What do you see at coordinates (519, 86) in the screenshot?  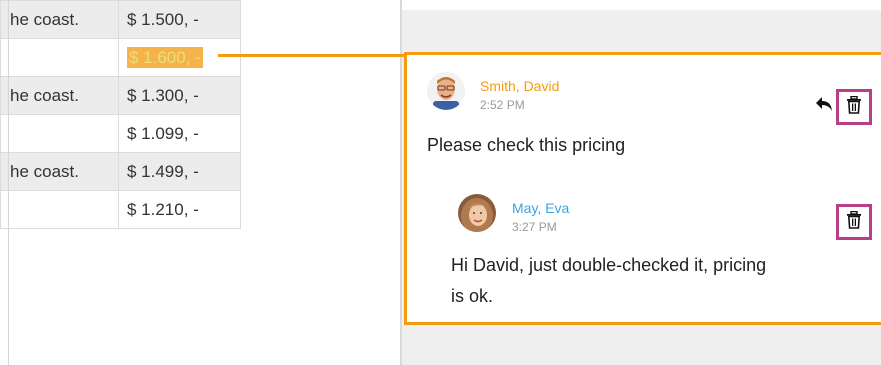 I see `comment-author: Smith, David` at bounding box center [519, 86].